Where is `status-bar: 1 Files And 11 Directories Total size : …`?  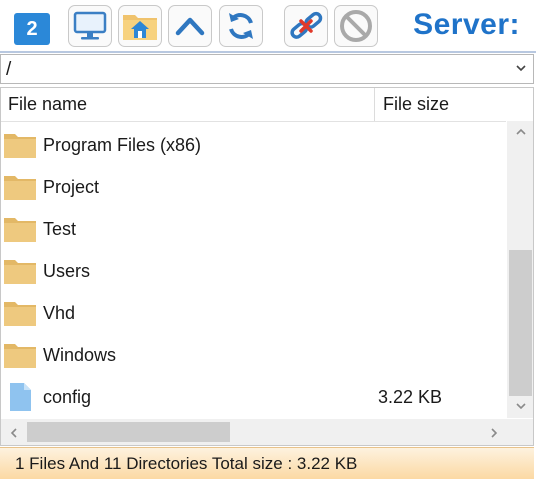
status-bar: 1 Files And 11 Directories Total size : … is located at coordinates (267, 463).